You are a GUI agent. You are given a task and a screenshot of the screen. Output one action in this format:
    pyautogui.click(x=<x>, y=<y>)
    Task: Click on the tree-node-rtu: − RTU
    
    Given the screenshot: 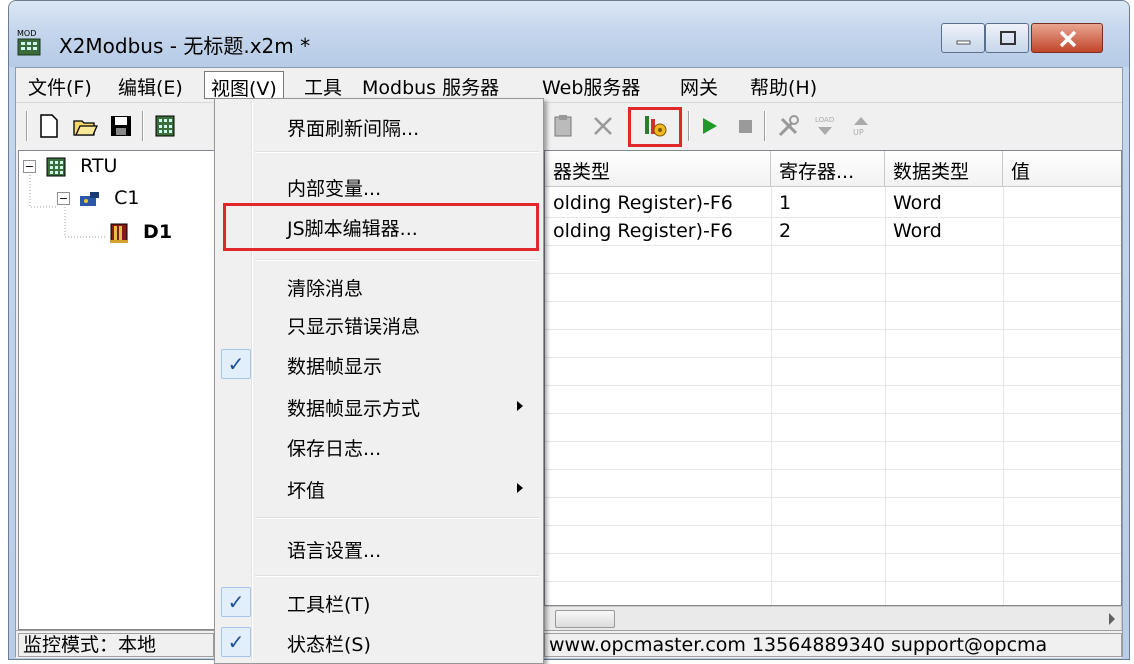 What is the action you would take?
    pyautogui.click(x=70, y=169)
    